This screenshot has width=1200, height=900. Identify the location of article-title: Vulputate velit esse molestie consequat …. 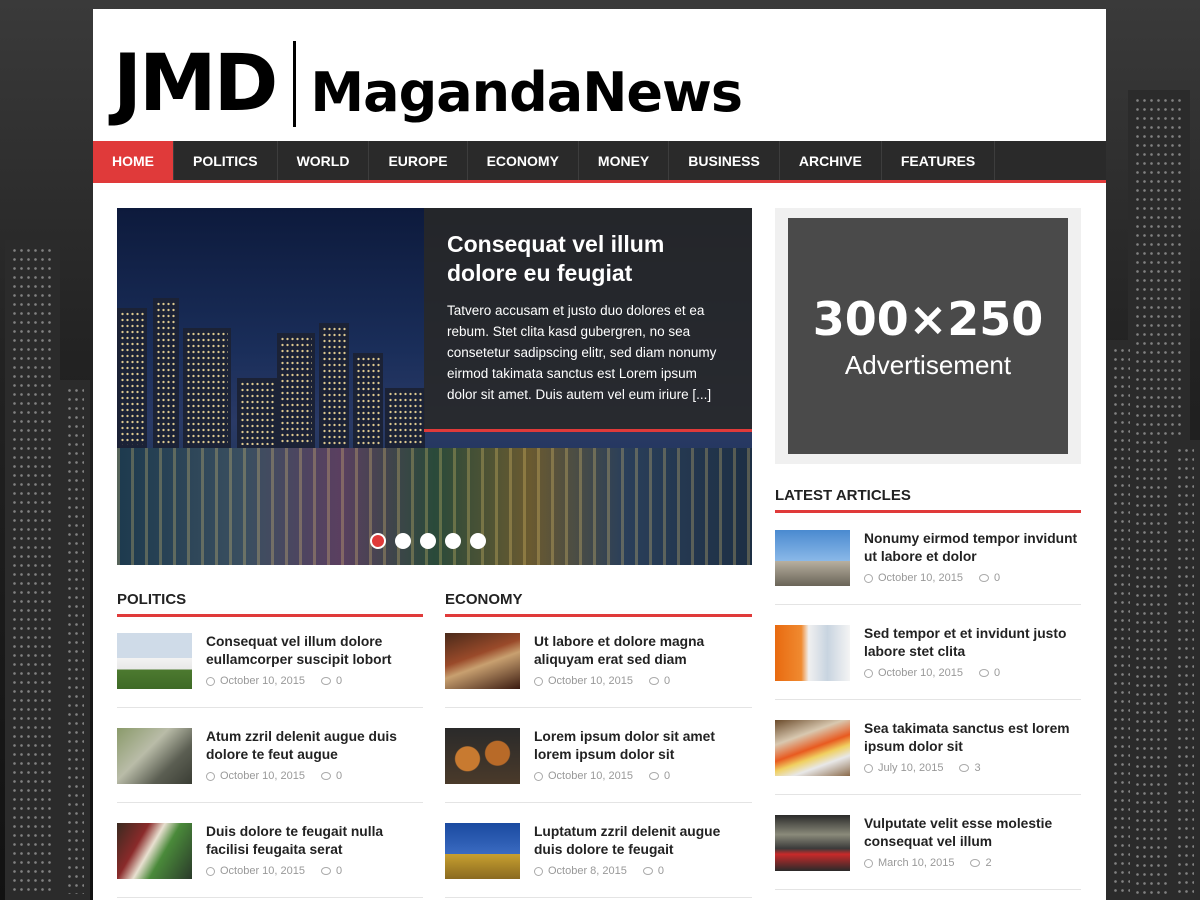
(972, 833).